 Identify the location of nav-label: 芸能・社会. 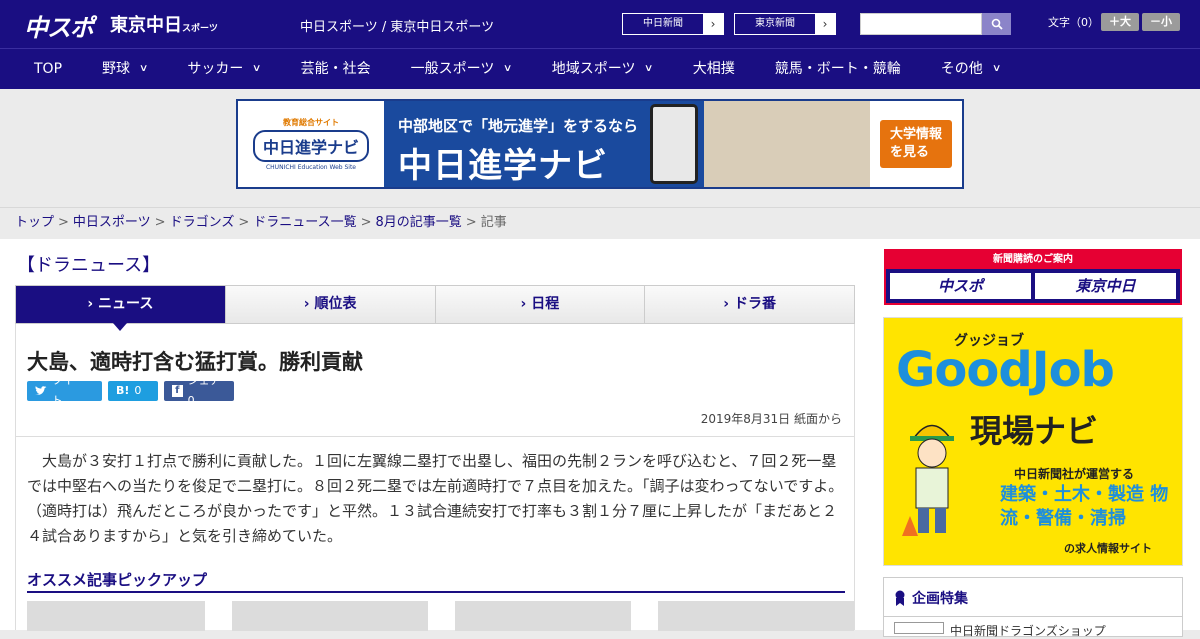
(335, 69).